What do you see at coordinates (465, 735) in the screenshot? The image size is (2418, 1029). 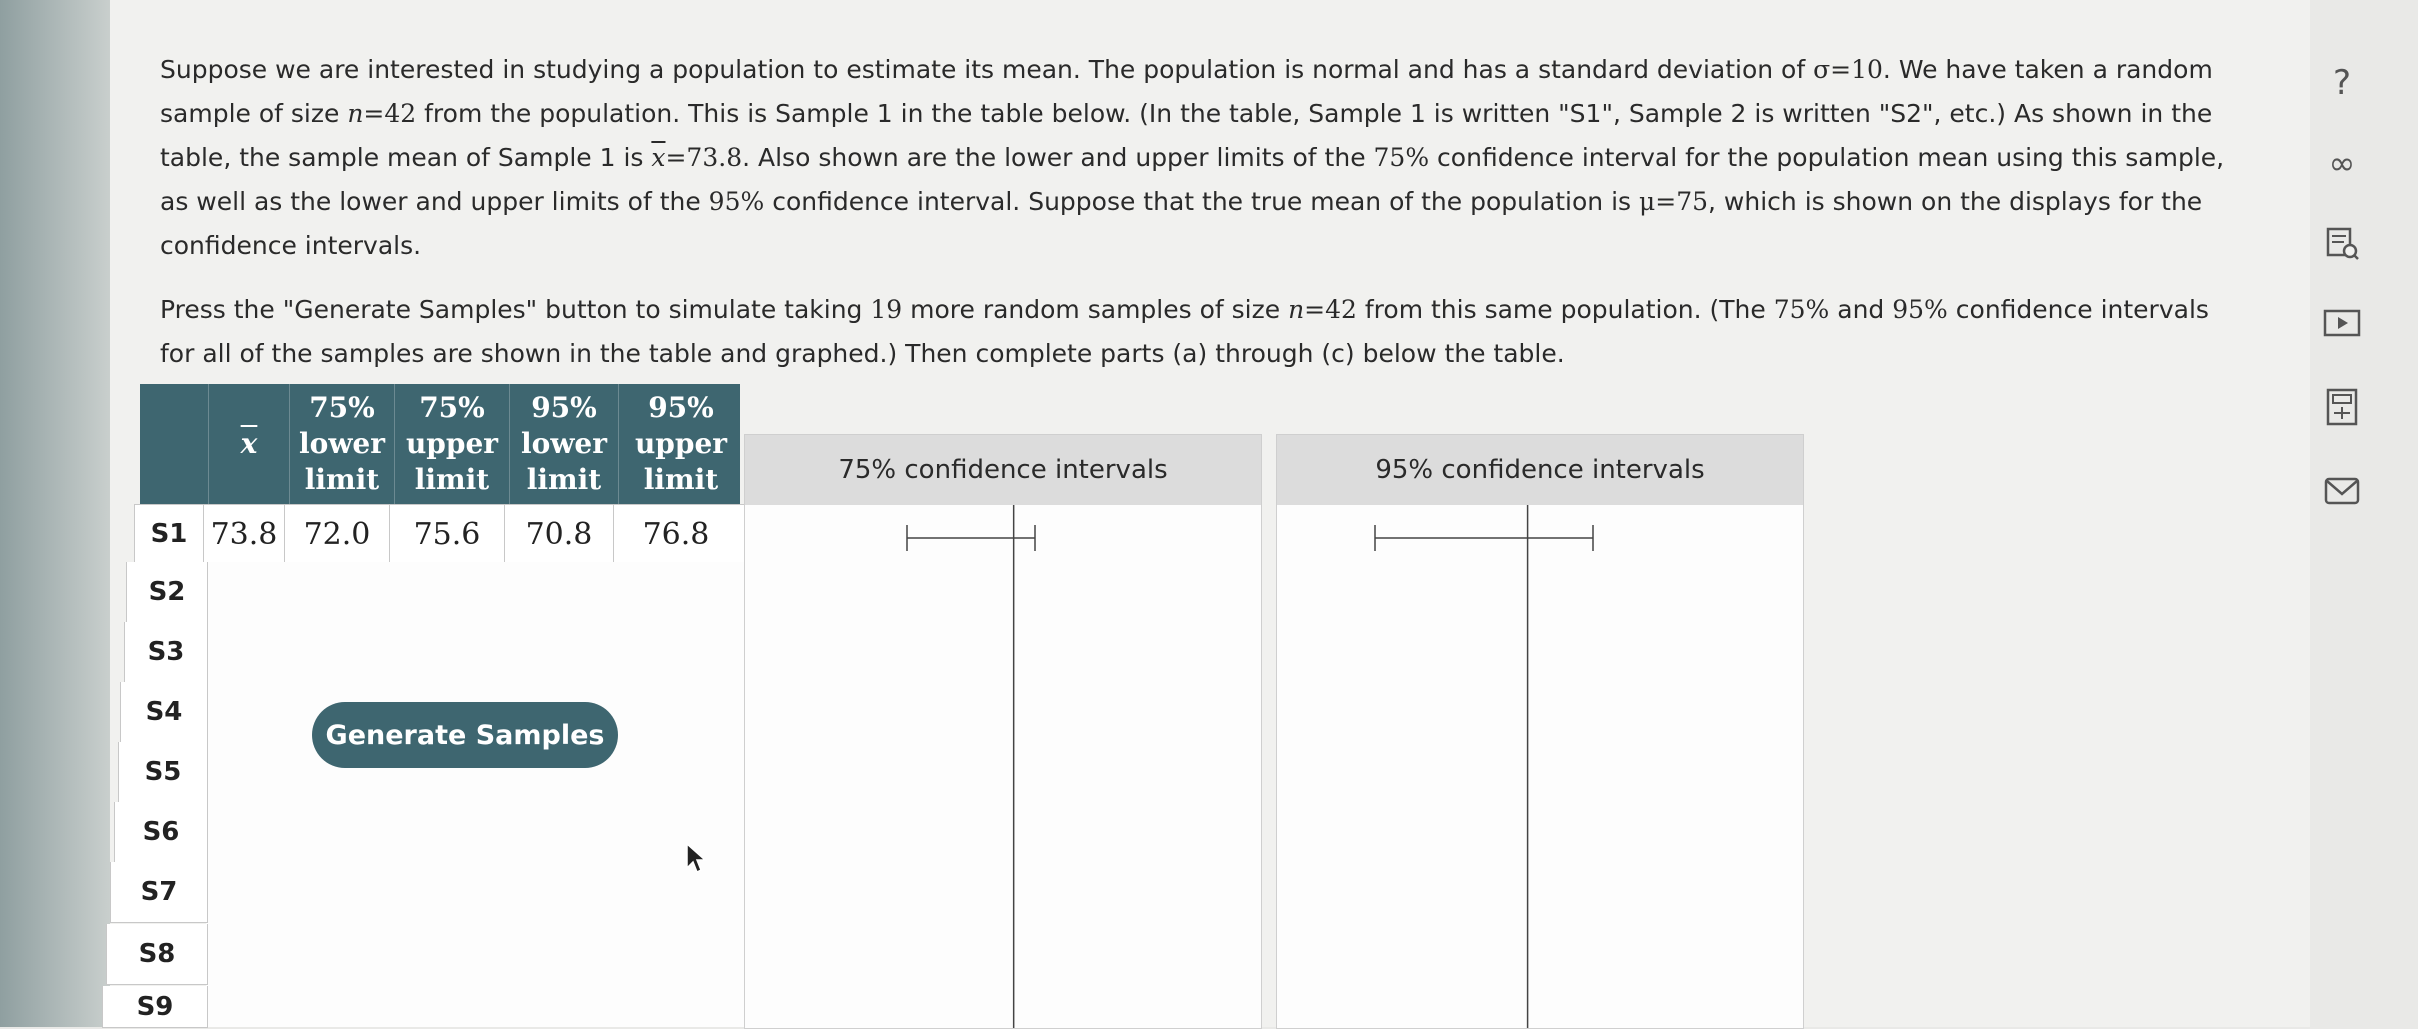 I see `generate-samples-button: Generate Samples` at bounding box center [465, 735].